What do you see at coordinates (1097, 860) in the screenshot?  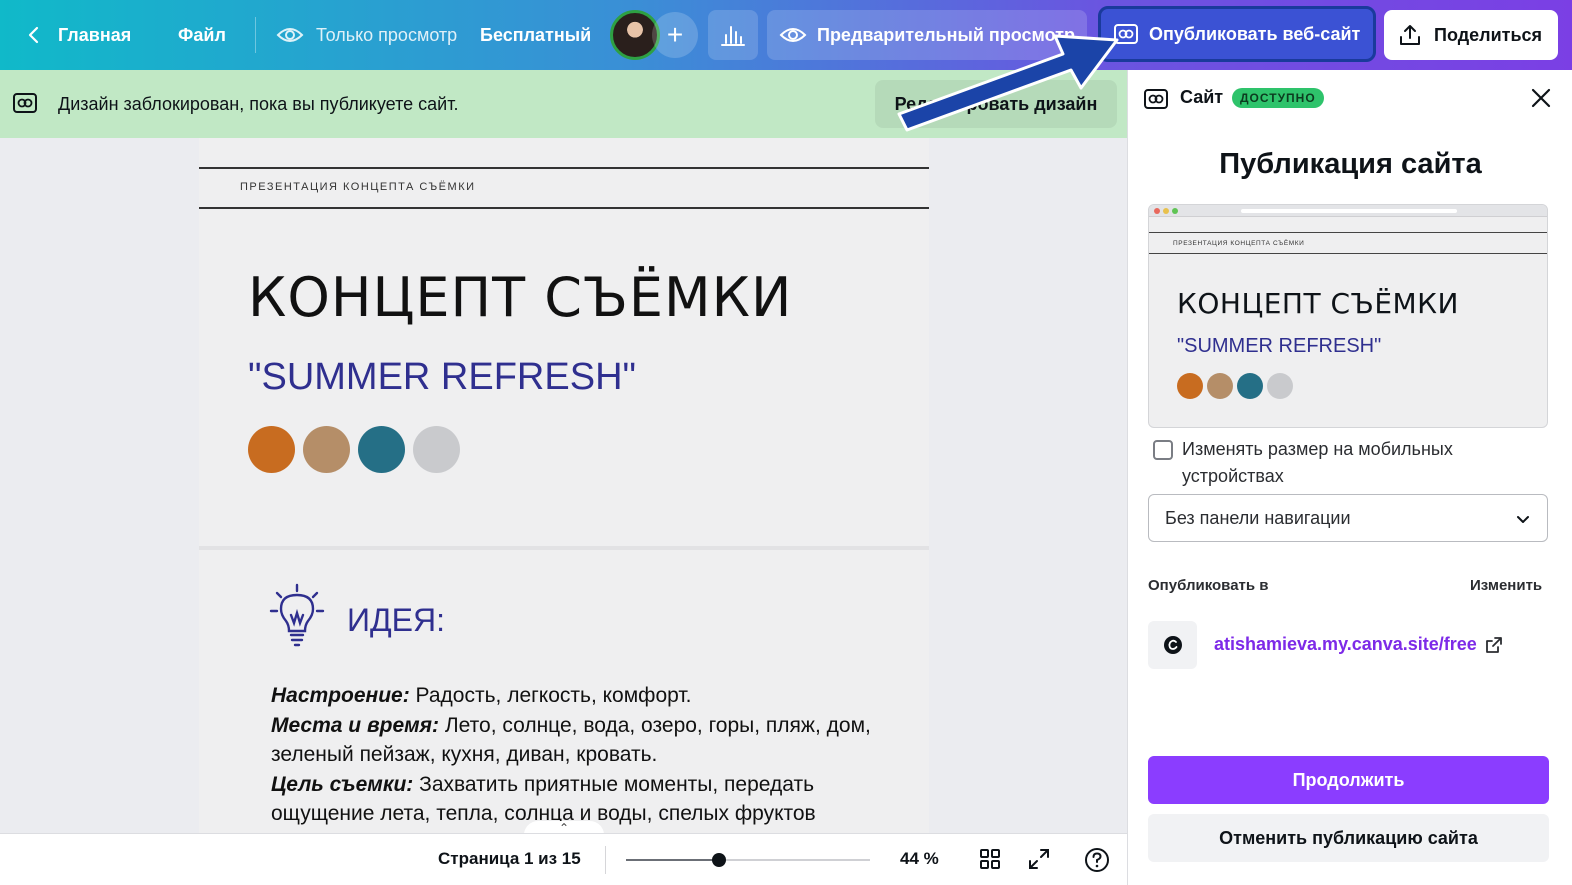 I see `help-icon` at bounding box center [1097, 860].